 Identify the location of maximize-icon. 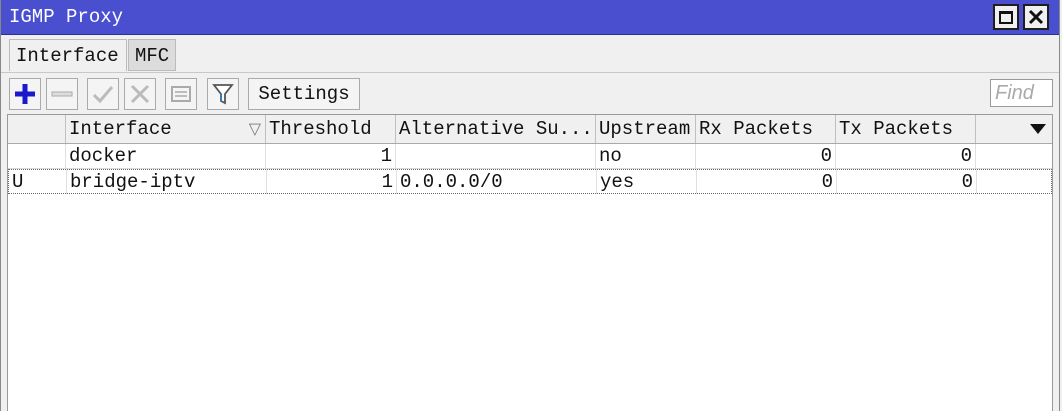
(1006, 17).